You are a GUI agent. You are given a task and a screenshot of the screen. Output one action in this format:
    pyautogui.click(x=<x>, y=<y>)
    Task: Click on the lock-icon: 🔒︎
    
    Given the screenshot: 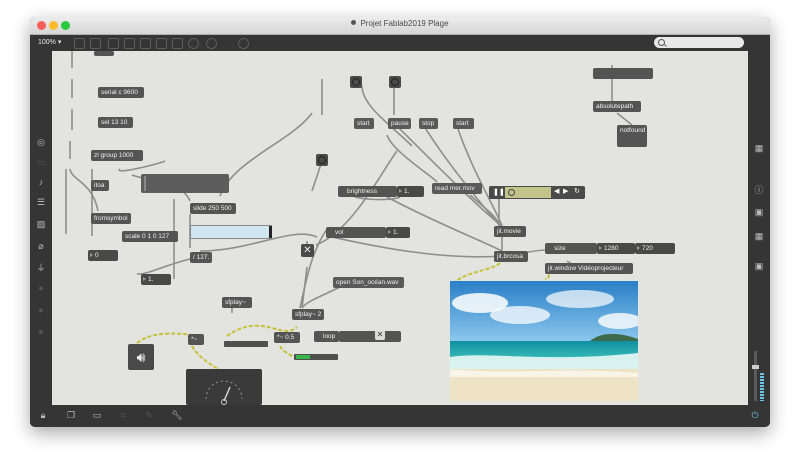 What is the action you would take?
    pyautogui.click(x=43, y=415)
    